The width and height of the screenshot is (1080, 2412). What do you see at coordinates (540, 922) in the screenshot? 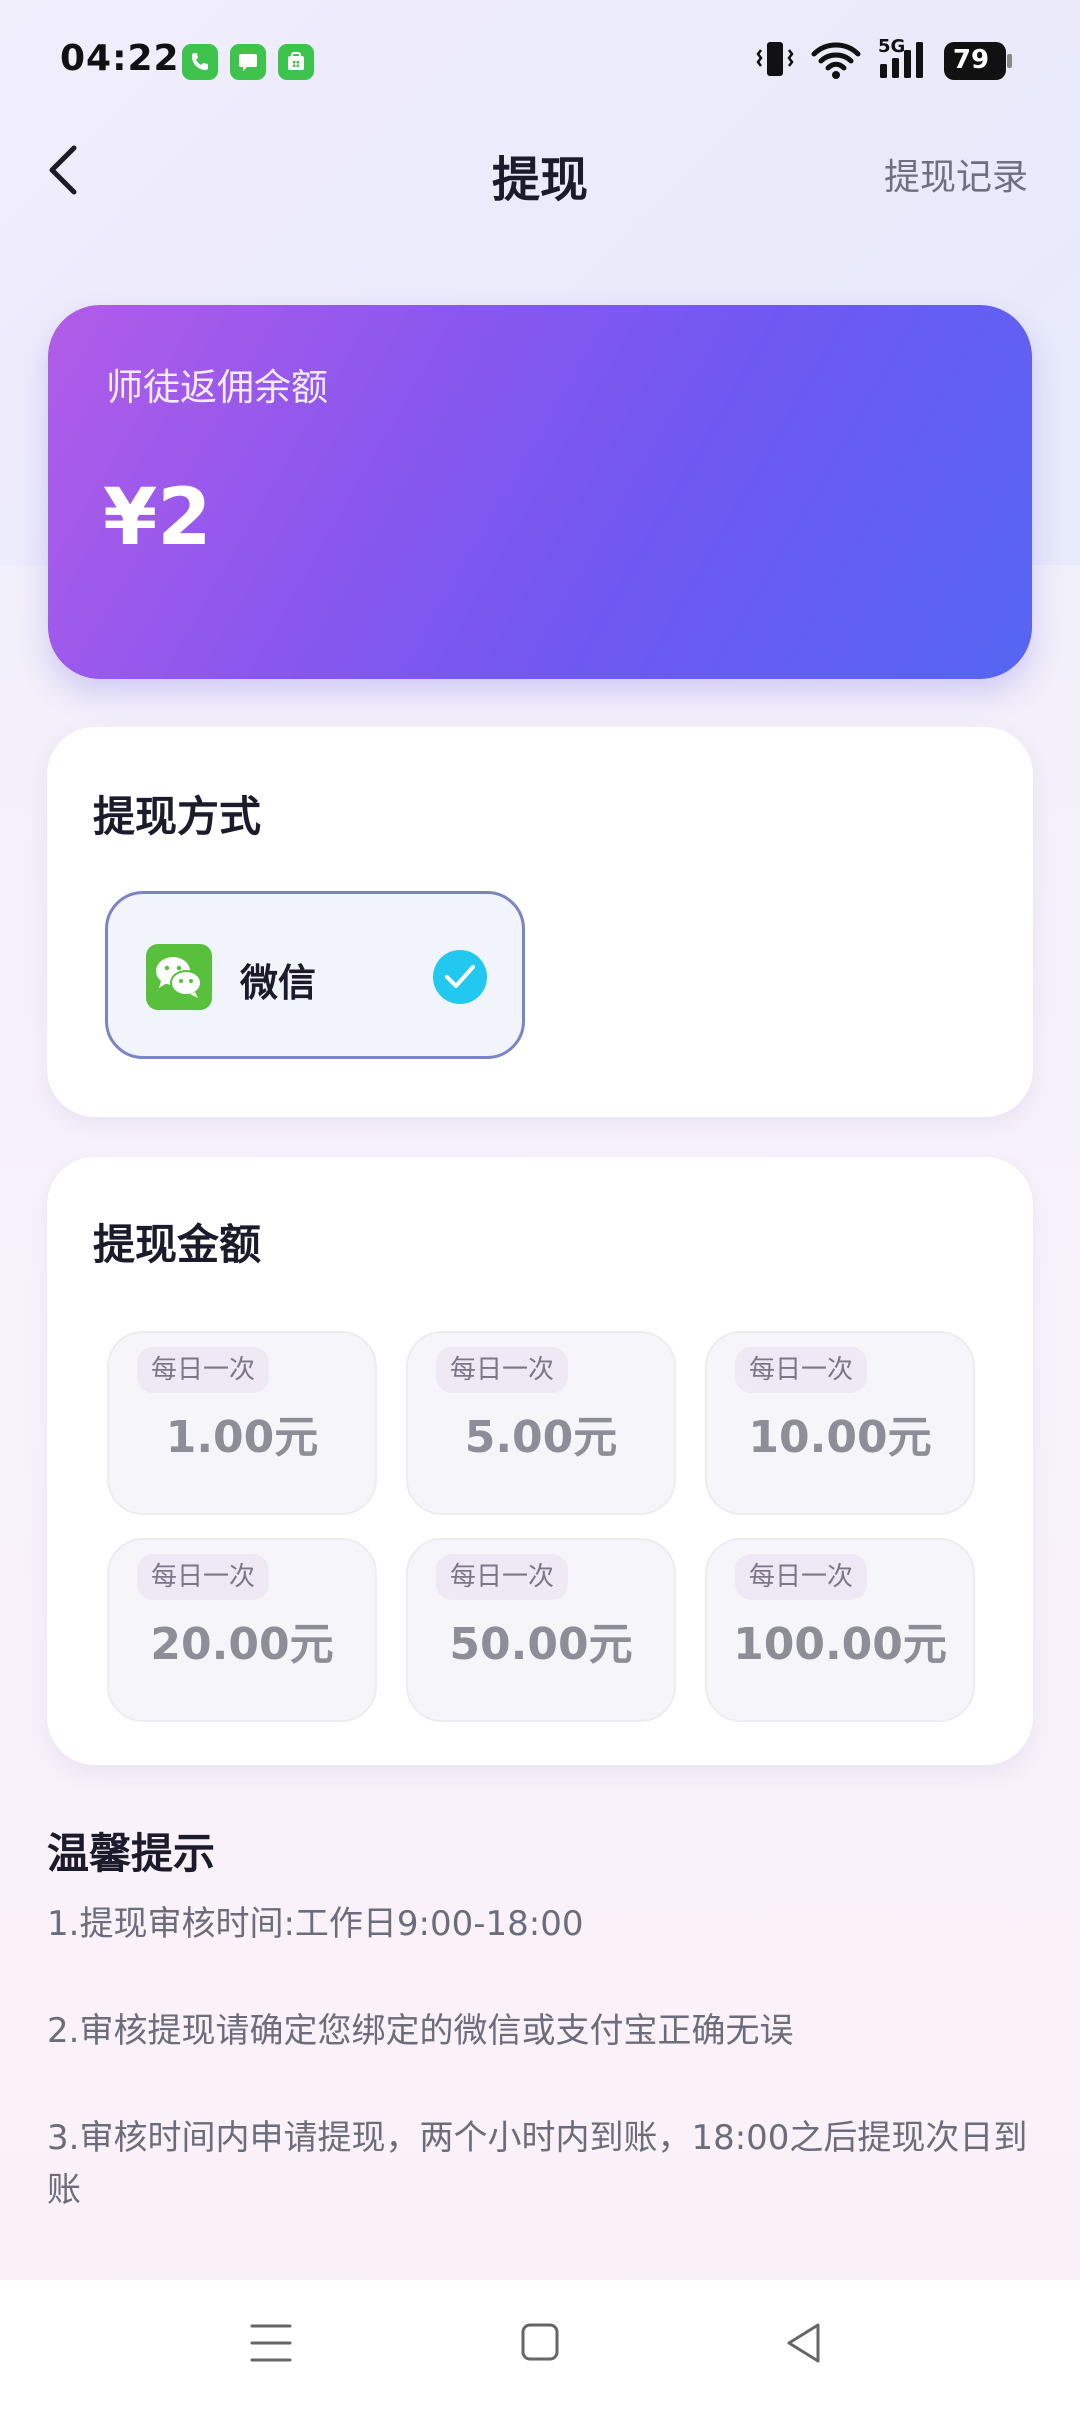
I see `withdraw-method-card: 提现方式 微信` at bounding box center [540, 922].